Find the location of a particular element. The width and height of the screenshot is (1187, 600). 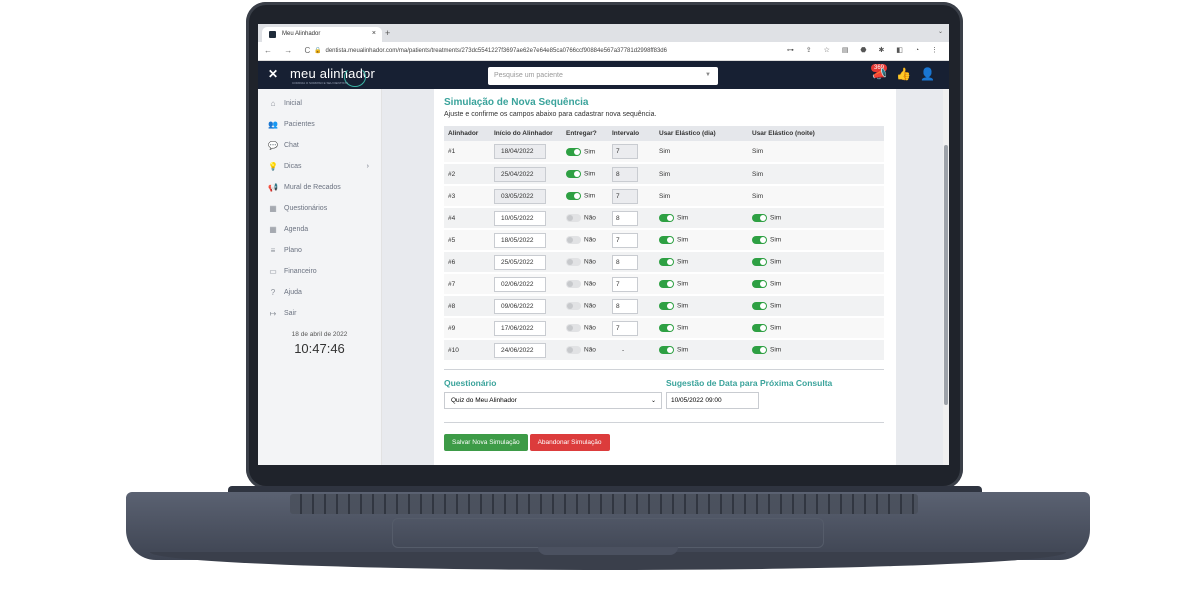

user-icon: 👤 is located at coordinates (927, 74).